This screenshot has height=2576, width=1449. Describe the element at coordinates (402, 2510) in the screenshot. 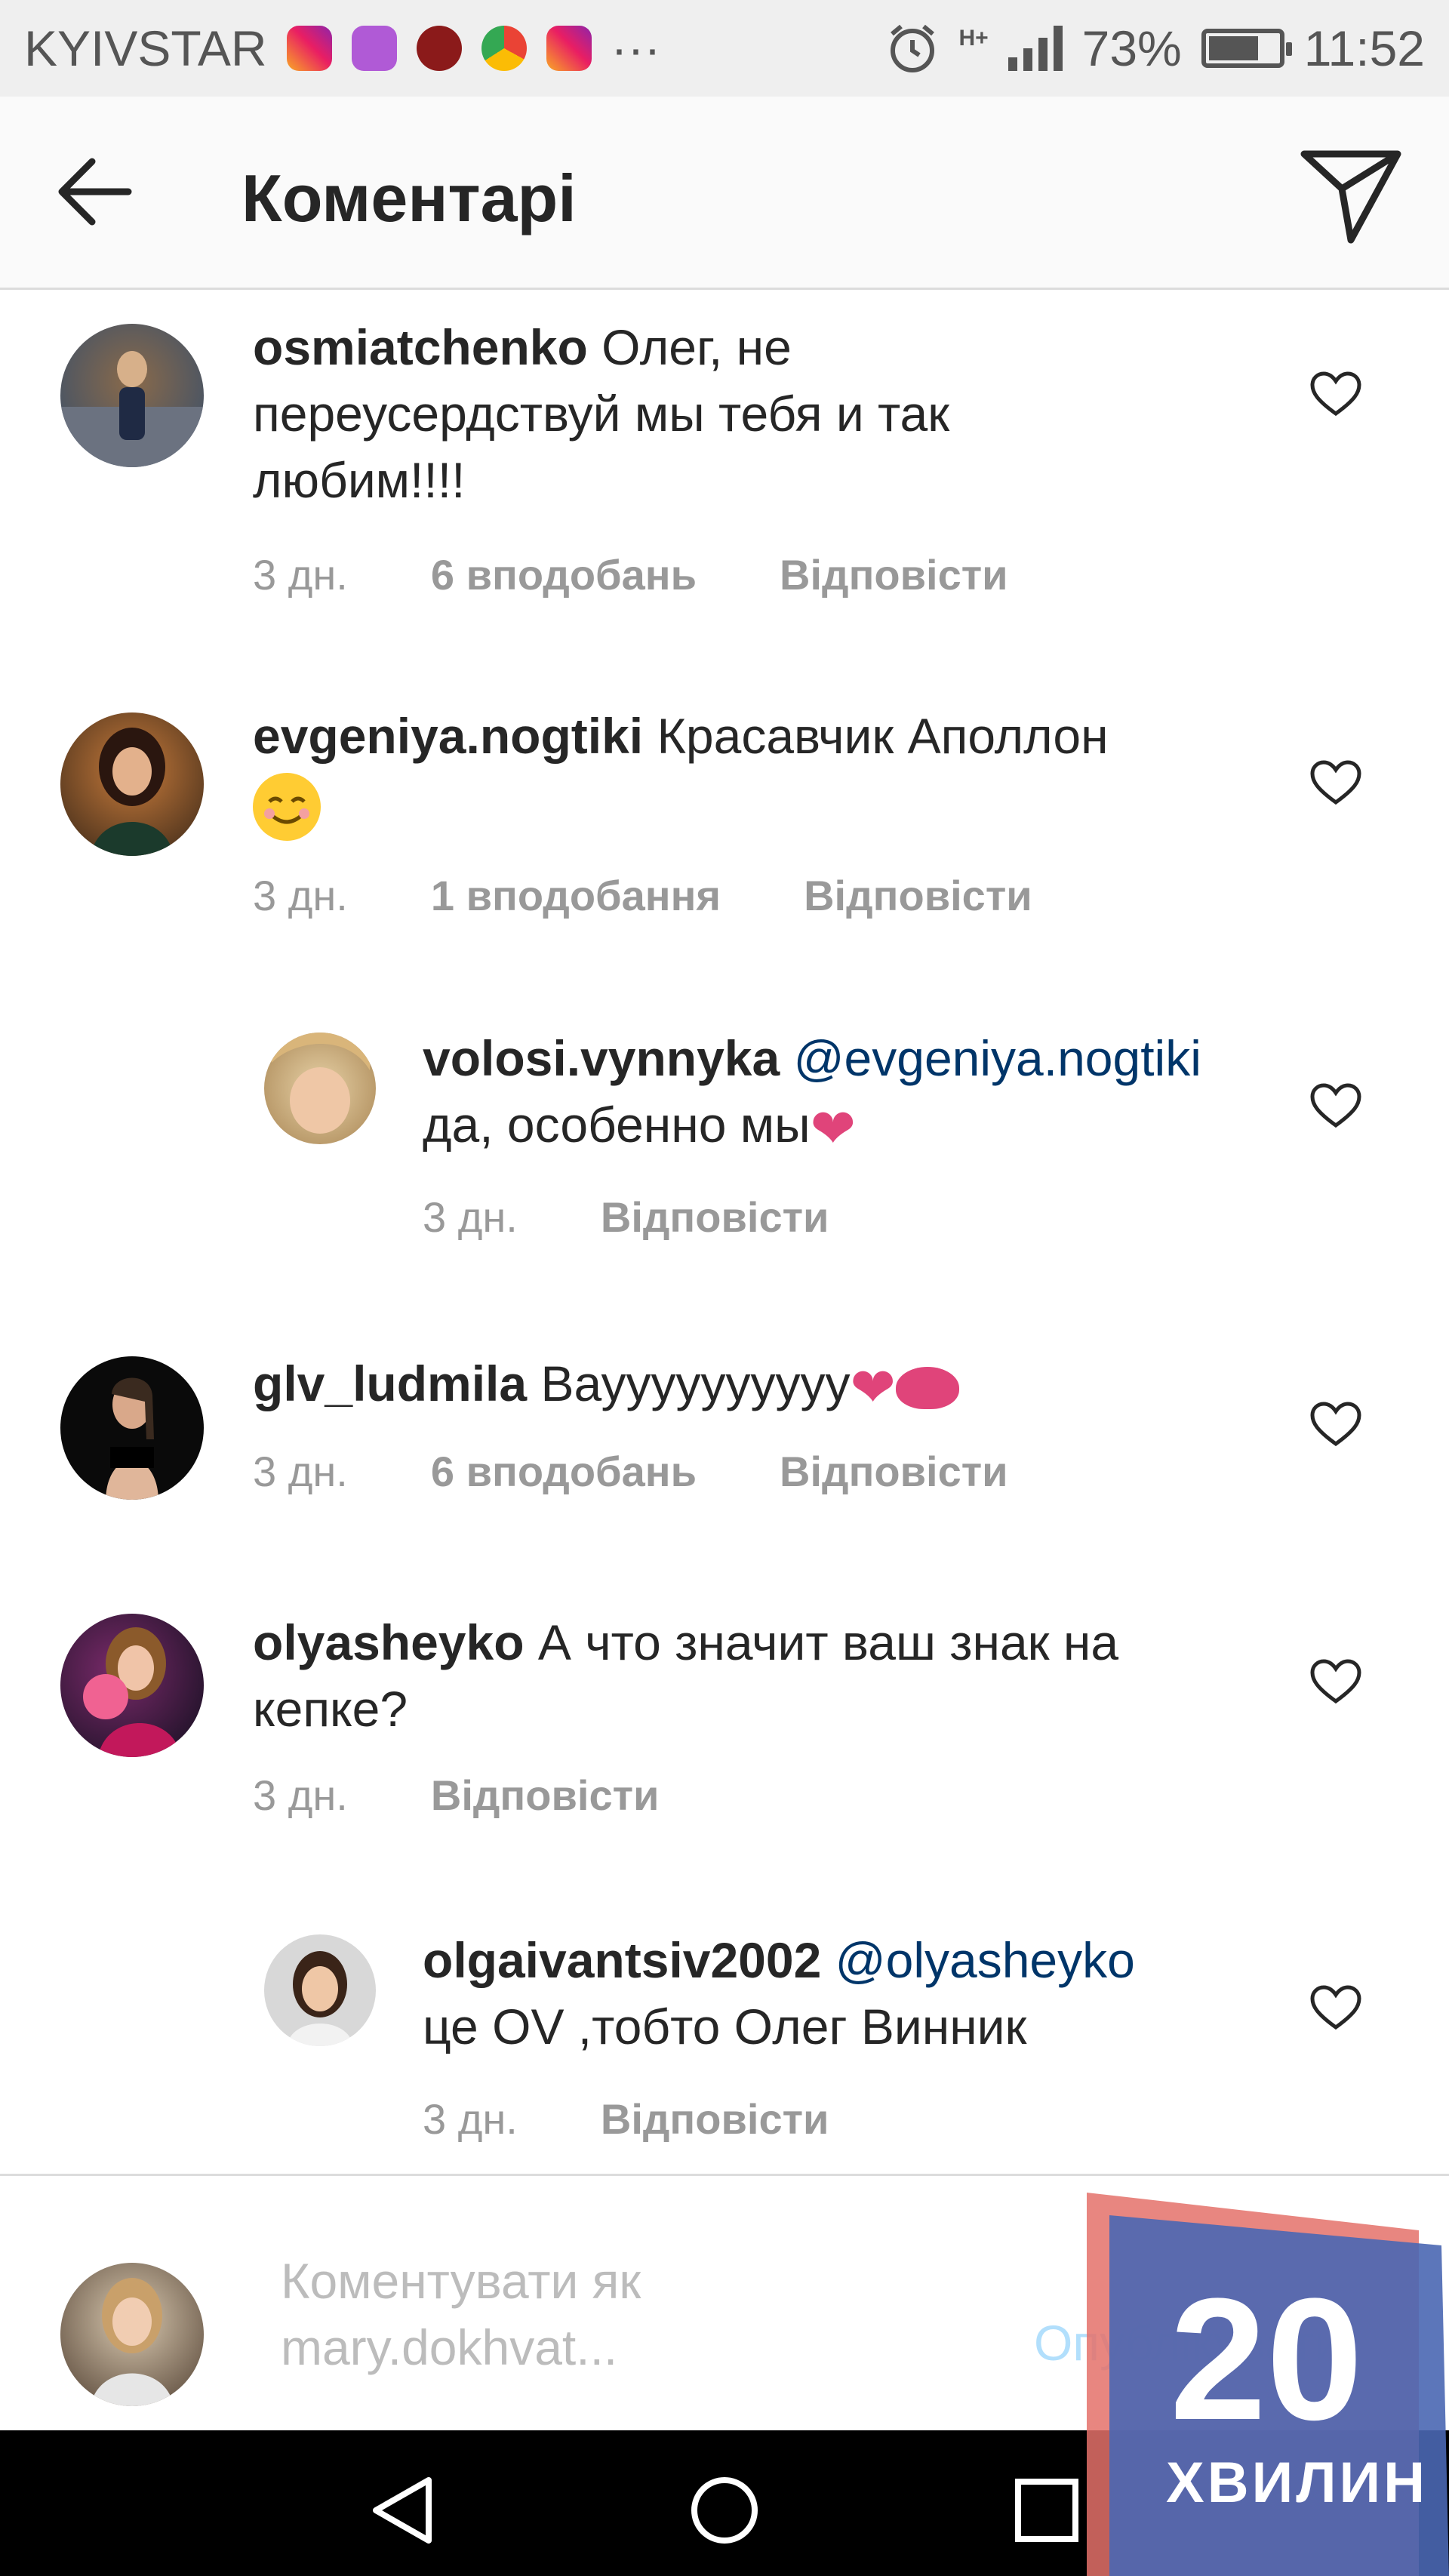

I see `nav-back-icon` at that location.